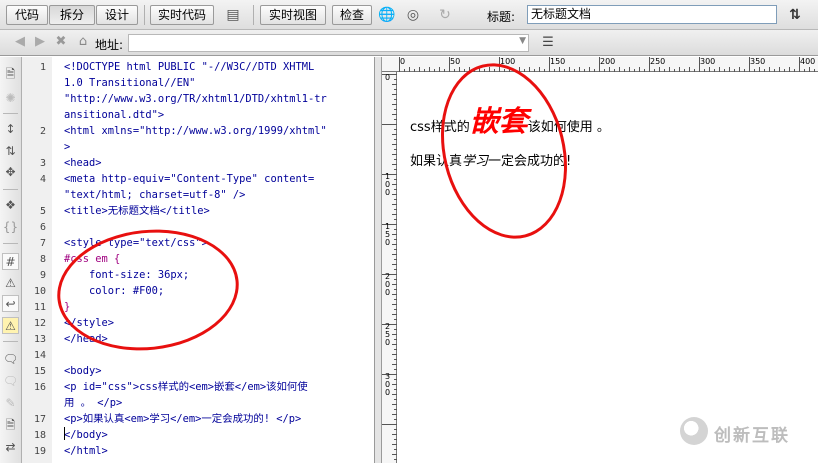 The height and width of the screenshot is (463, 818). What do you see at coordinates (42, 163) in the screenshot?
I see `line-number: 3` at bounding box center [42, 163].